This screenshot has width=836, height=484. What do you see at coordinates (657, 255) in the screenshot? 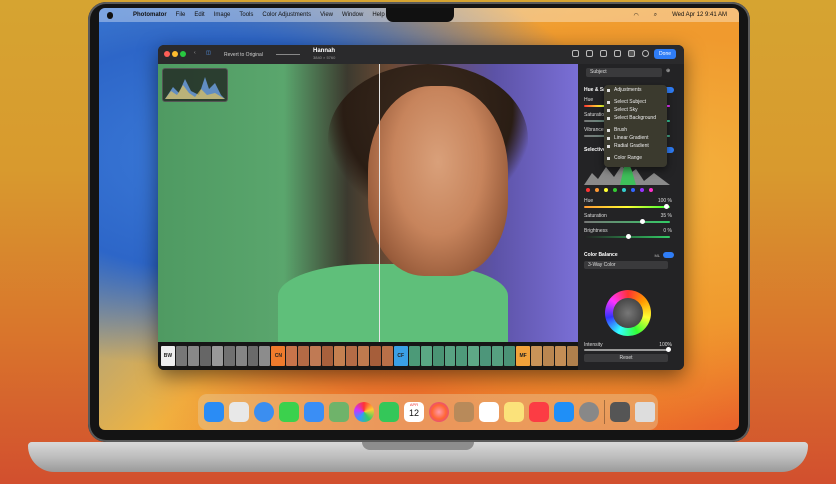
I see `ml-button-2: ML` at bounding box center [657, 255].